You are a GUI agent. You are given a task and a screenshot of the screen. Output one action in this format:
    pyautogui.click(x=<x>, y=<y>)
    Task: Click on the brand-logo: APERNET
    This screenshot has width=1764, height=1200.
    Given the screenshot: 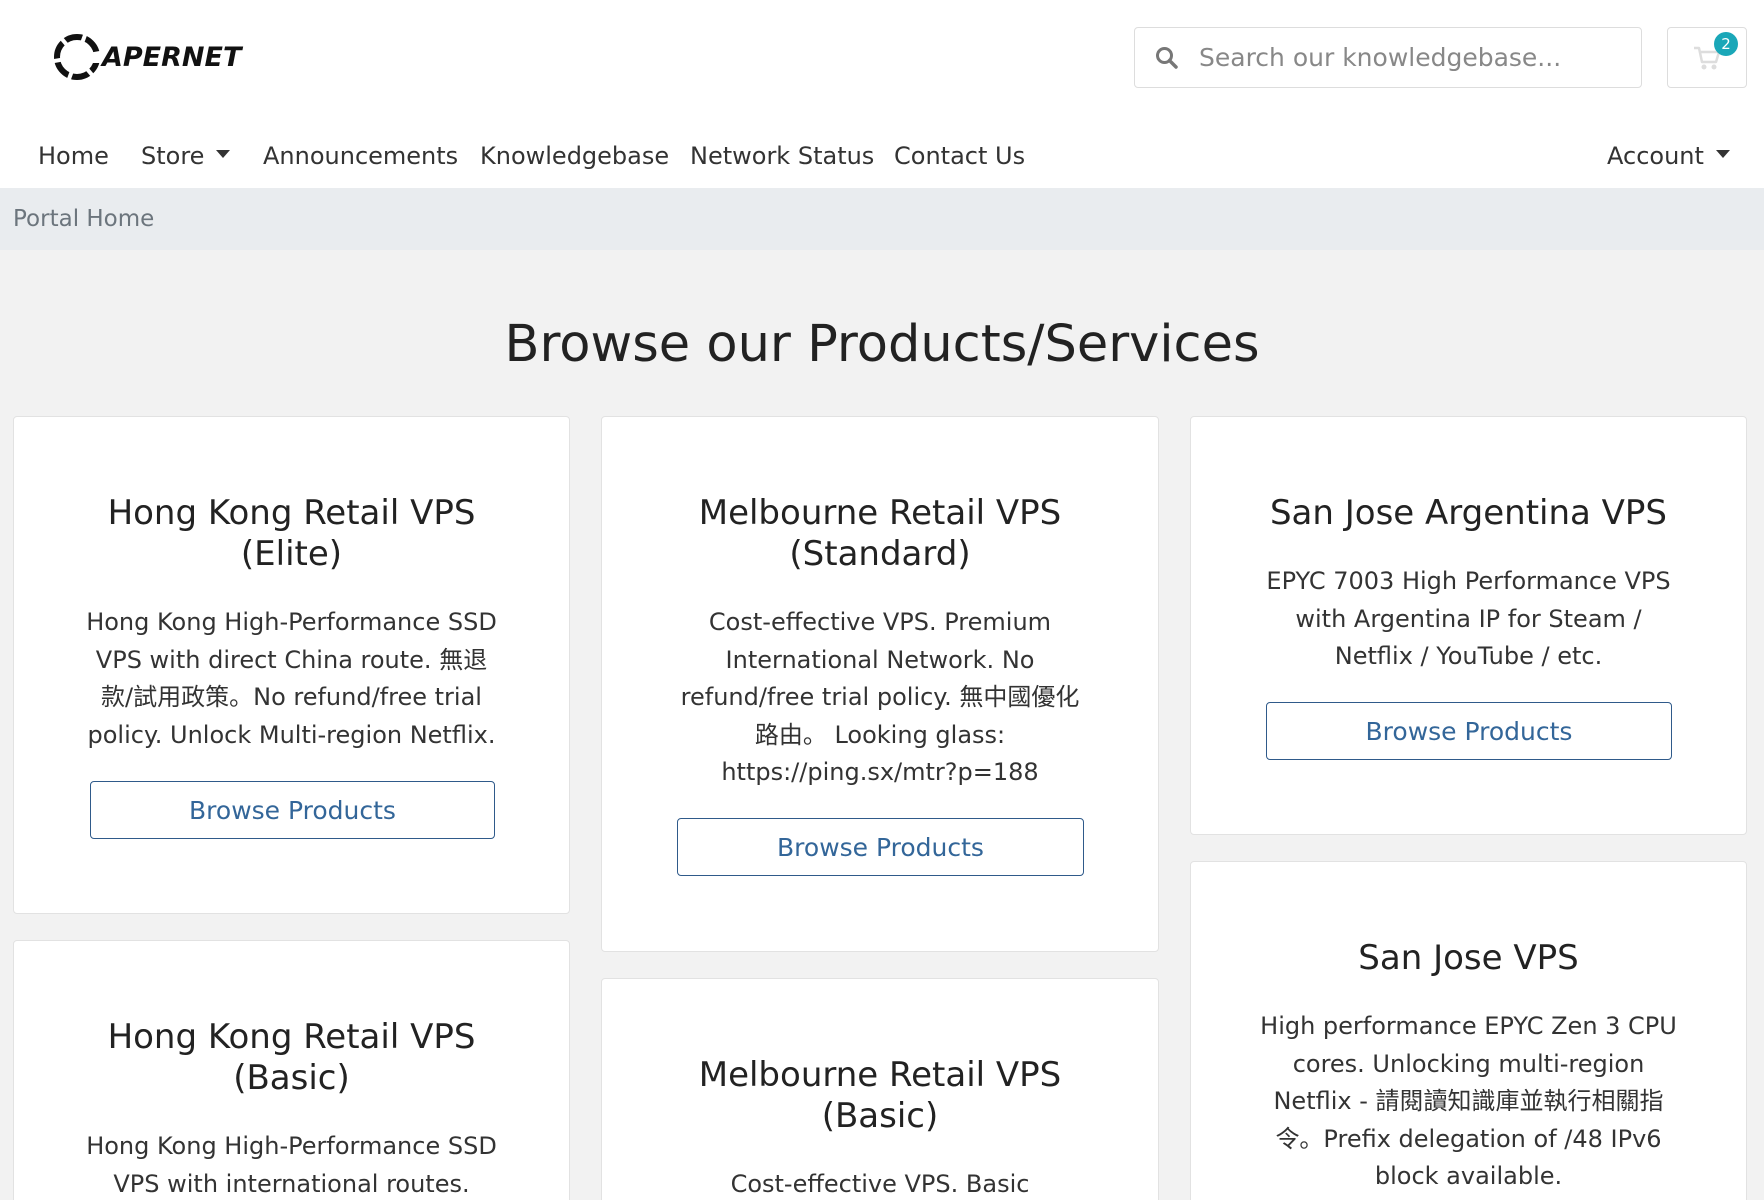 What is the action you would take?
    pyautogui.click(x=145, y=57)
    